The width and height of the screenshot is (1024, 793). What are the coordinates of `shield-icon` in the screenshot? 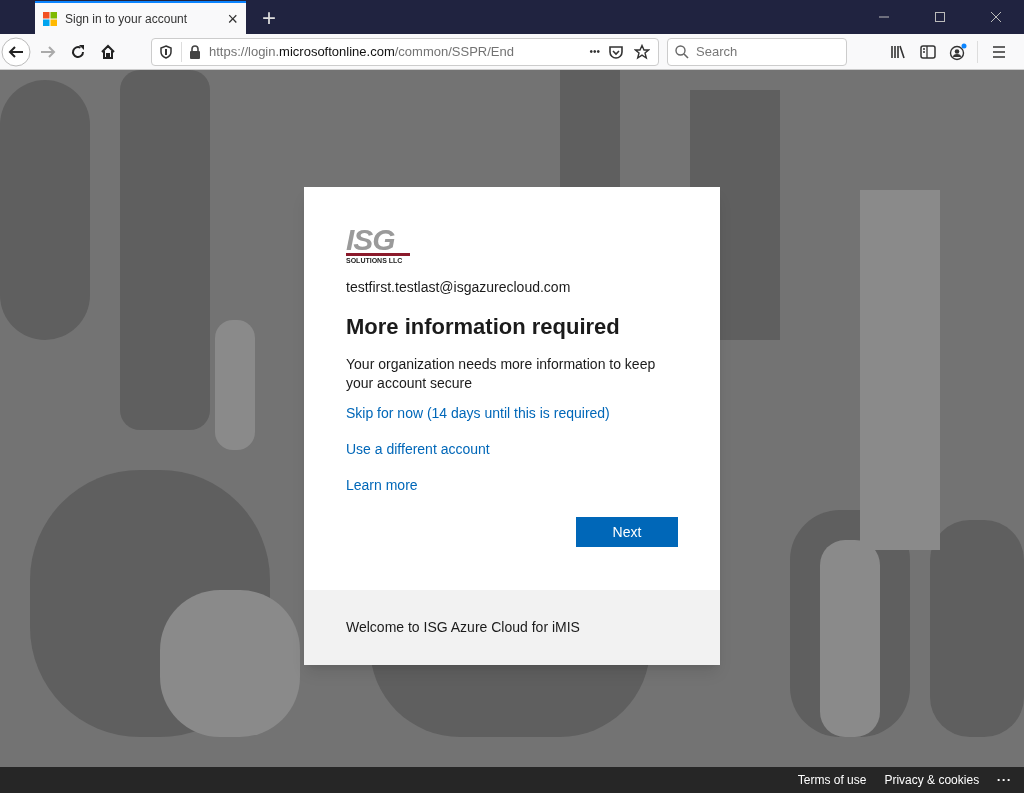 It's located at (166, 51).